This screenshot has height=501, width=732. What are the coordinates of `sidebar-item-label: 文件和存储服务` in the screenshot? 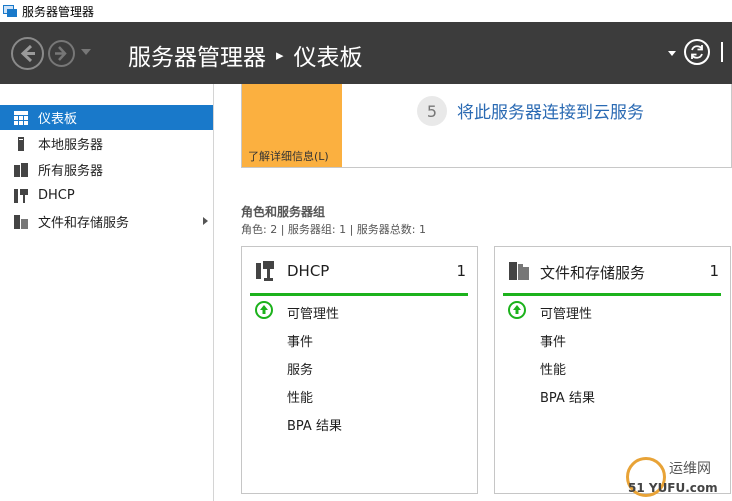 It's located at (84, 223).